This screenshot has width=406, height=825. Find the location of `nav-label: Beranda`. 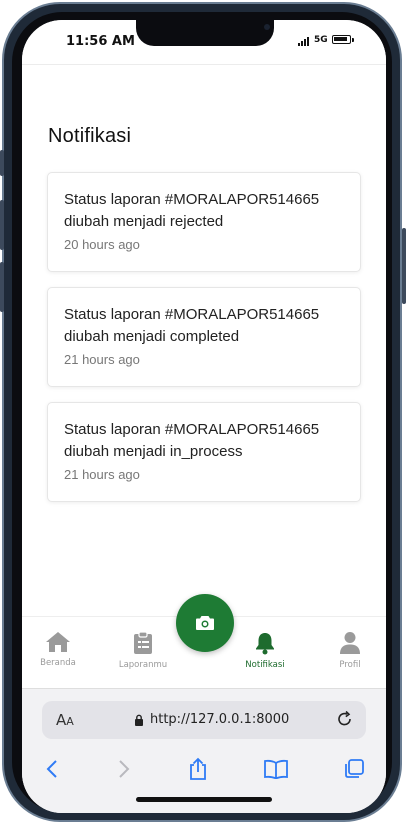

nav-label: Beranda is located at coordinates (58, 663).